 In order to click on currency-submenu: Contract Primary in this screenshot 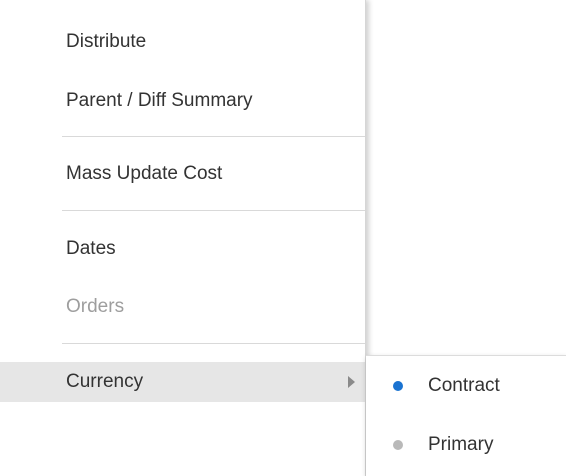, I will do `click(466, 415)`.